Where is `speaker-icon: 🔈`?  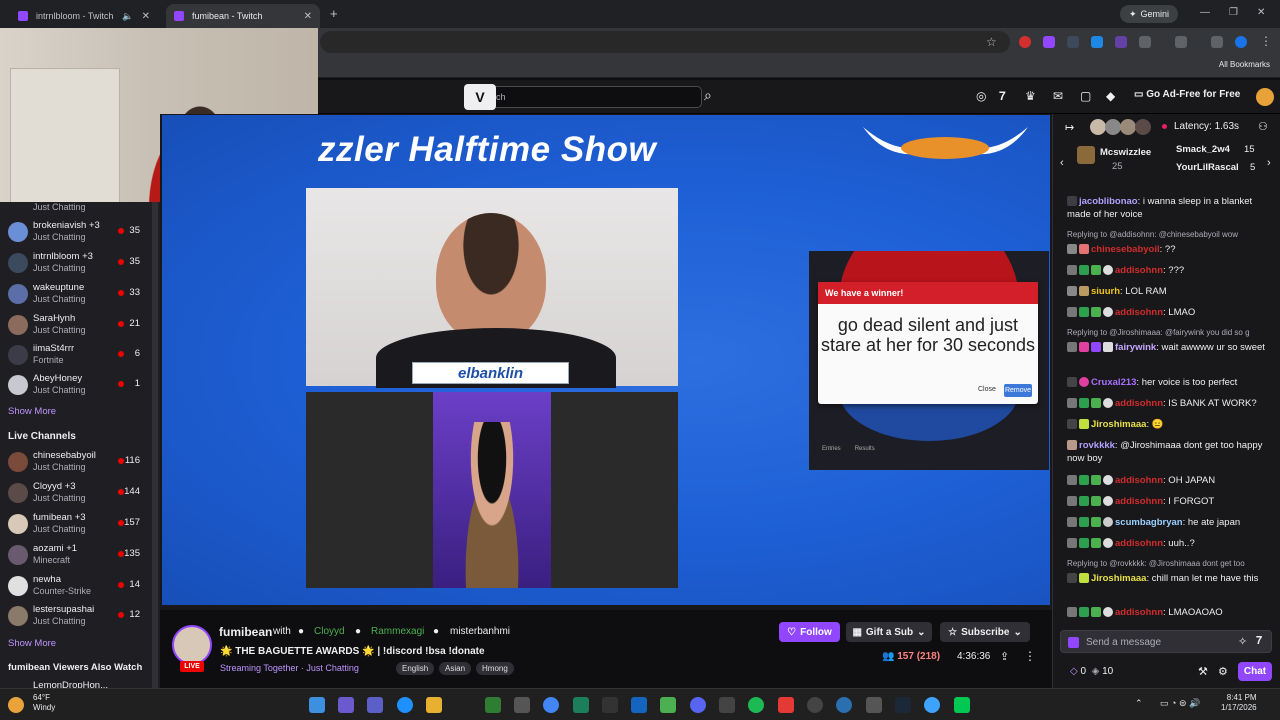 speaker-icon: 🔈 is located at coordinates (127, 16).